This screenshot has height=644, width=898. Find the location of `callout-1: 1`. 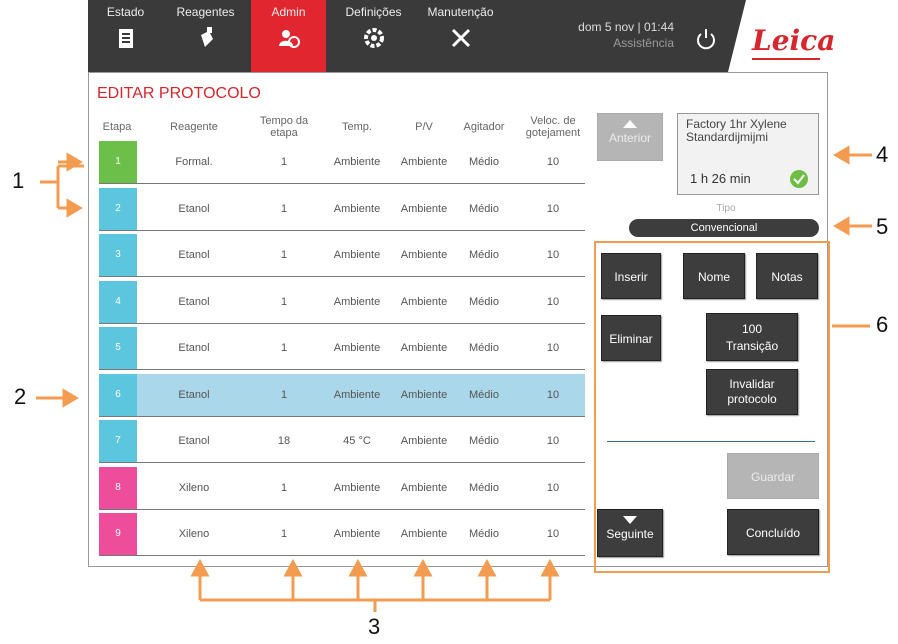

callout-1: 1 is located at coordinates (18, 180).